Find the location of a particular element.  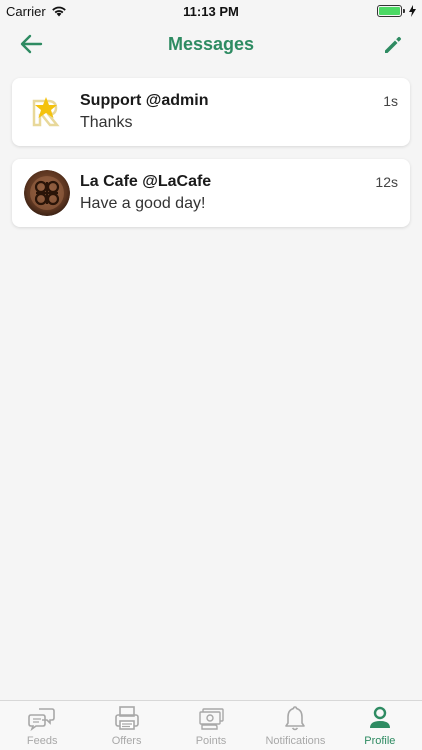

tab-feeds: Feeds is located at coordinates (42, 725).